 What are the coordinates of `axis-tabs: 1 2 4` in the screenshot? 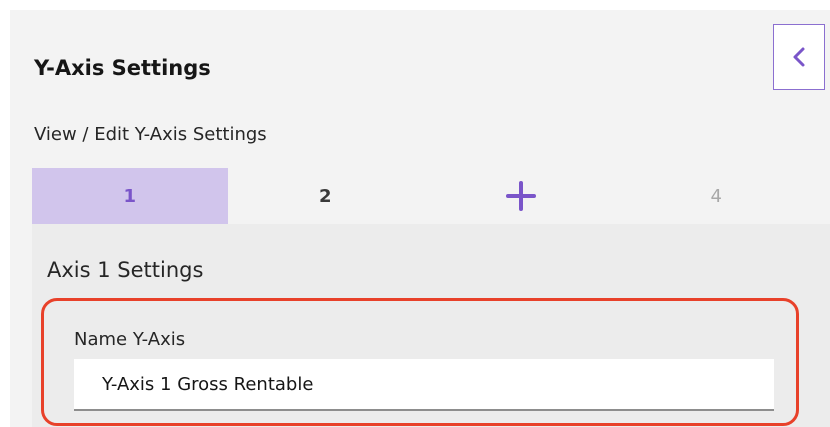 It's located at (423, 196).